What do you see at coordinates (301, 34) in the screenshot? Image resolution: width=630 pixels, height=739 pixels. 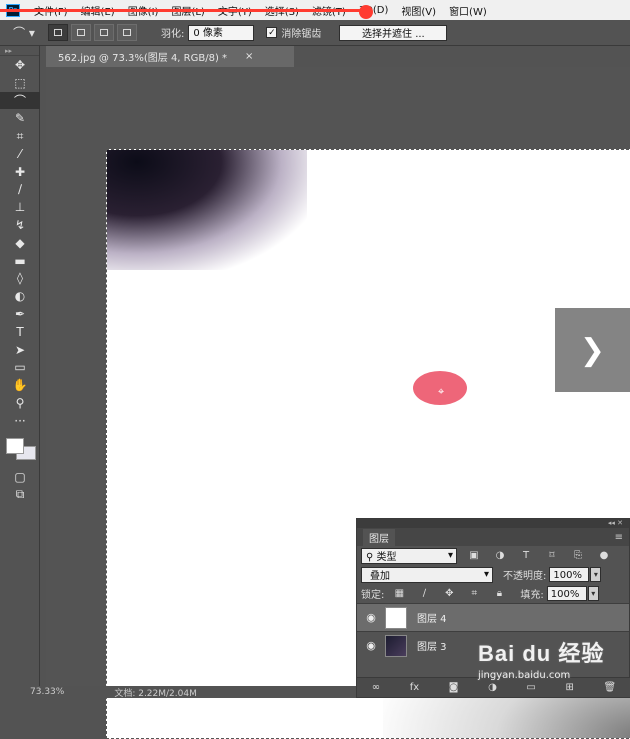 I see `antialias-label: 消除锯齿` at bounding box center [301, 34].